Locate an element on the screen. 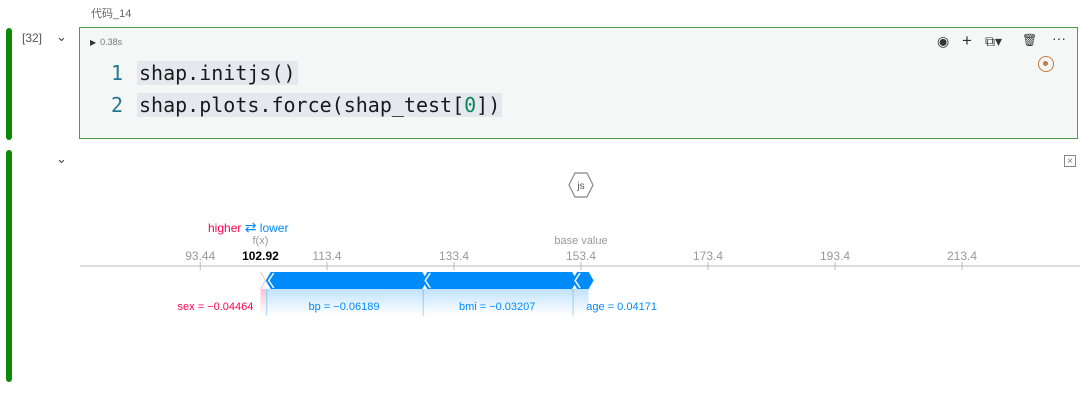 The image size is (1080, 412). feature-label-bmi: bmi = −0.03207 is located at coordinates (497, 307).